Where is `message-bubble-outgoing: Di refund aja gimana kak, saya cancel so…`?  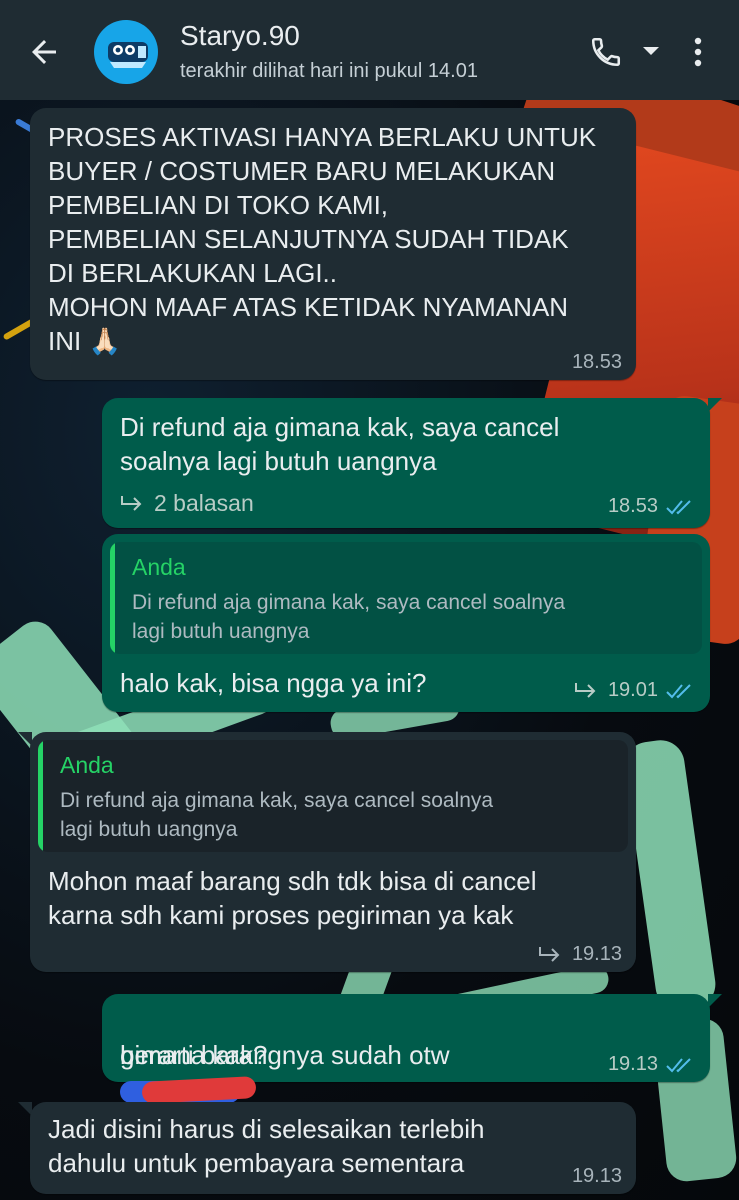
message-bubble-outgoing: Di refund aja gimana kak, saya cancel so… is located at coordinates (406, 463).